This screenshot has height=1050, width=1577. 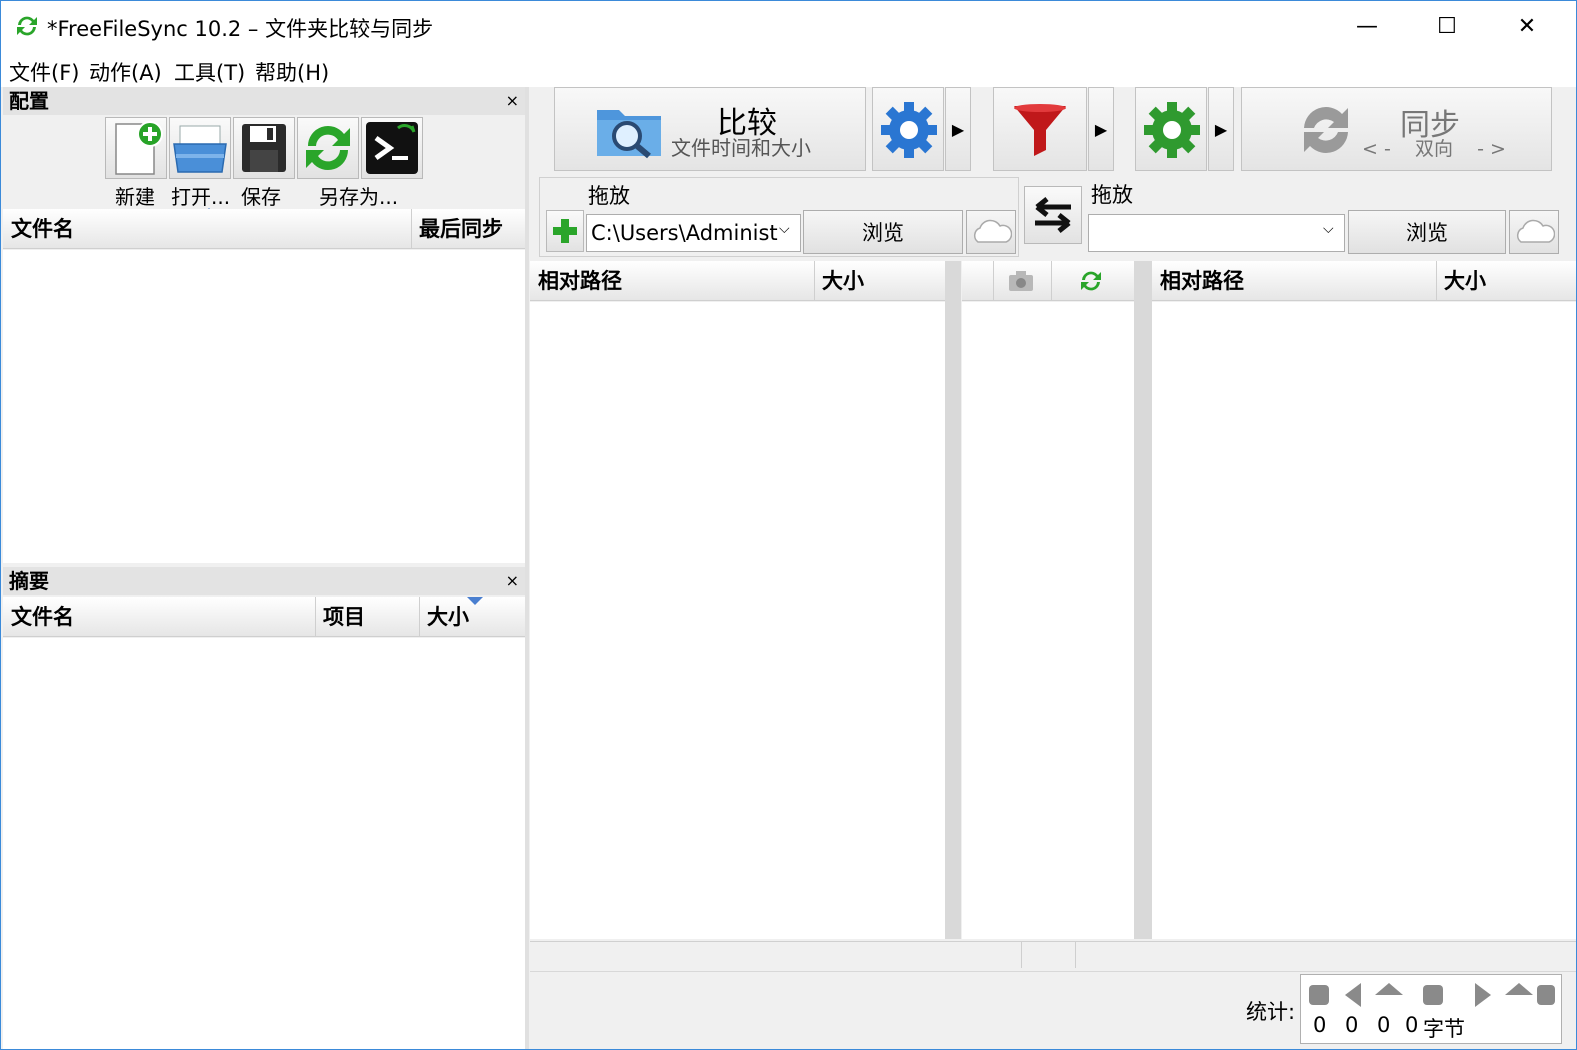 What do you see at coordinates (457, 229) in the screenshot?
I see `config-col-last-sync: 最后同步` at bounding box center [457, 229].